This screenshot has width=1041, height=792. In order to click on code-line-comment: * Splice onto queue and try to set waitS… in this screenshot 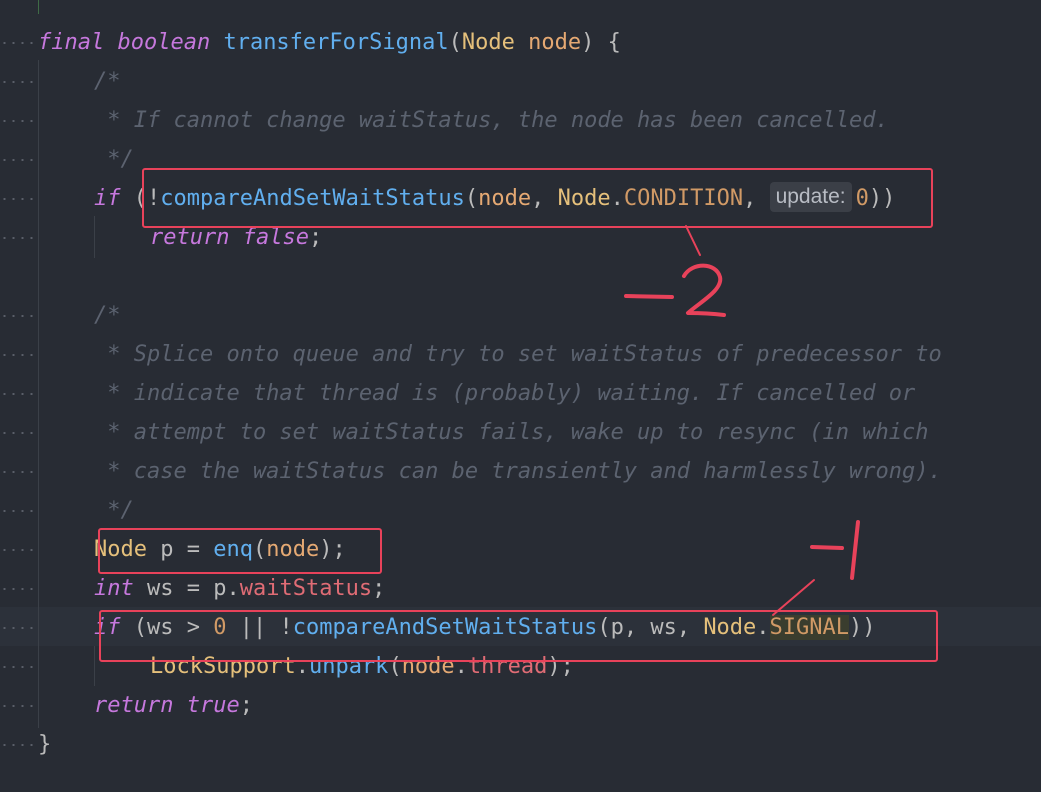, I will do `click(517, 354)`.